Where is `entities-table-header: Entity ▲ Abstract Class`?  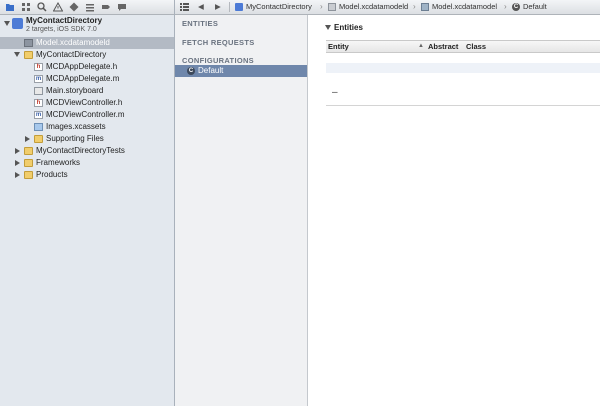
entities-table-header: Entity ▲ Abstract Class is located at coordinates (463, 46).